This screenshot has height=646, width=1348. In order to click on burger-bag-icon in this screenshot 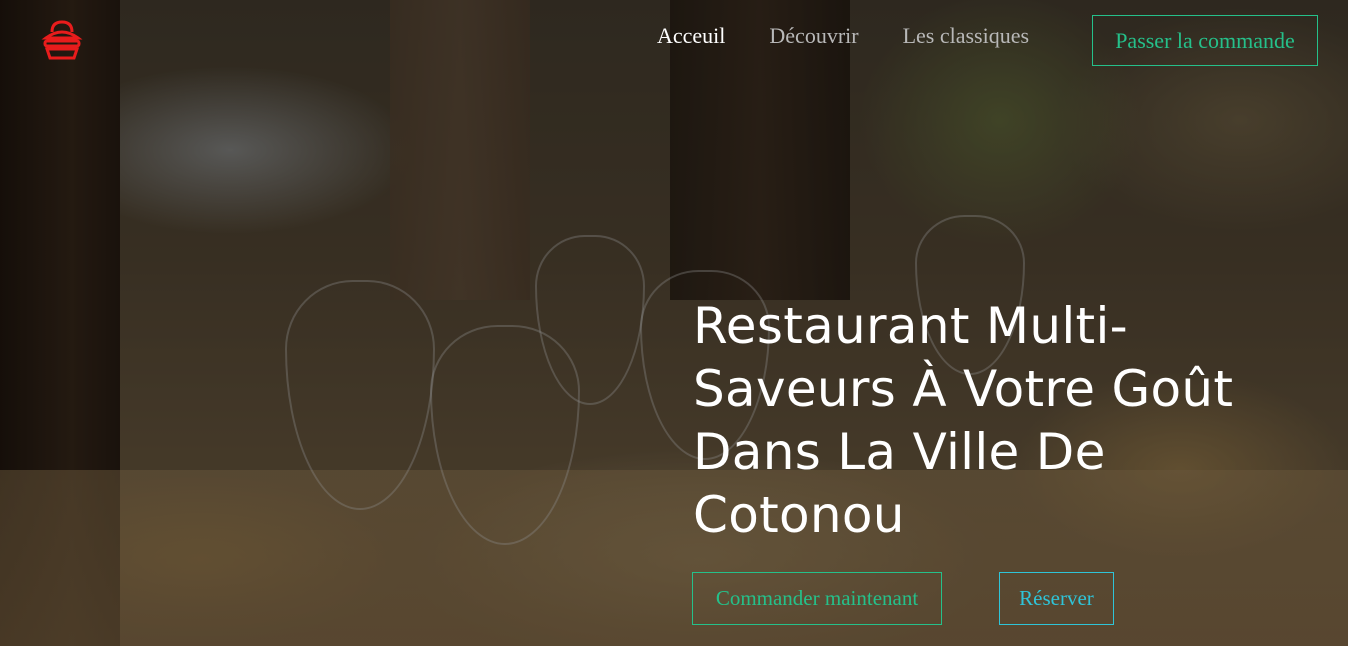, I will do `click(62, 40)`.